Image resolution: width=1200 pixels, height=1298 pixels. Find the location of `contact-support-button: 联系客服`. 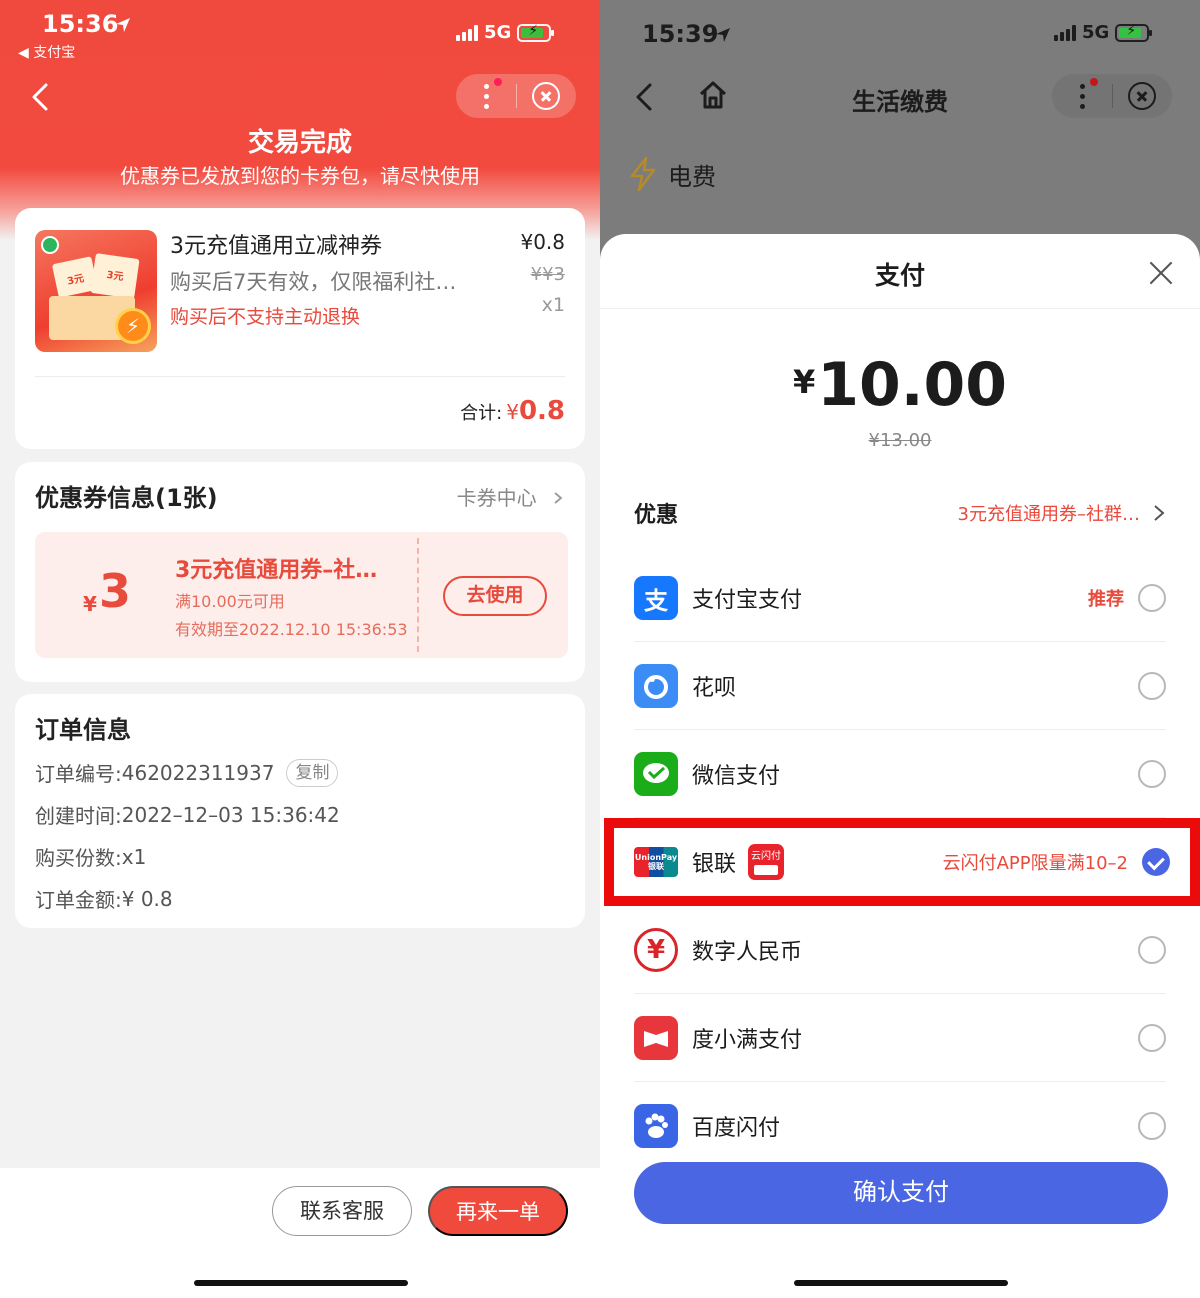

contact-support-button: 联系客服 is located at coordinates (342, 1211).